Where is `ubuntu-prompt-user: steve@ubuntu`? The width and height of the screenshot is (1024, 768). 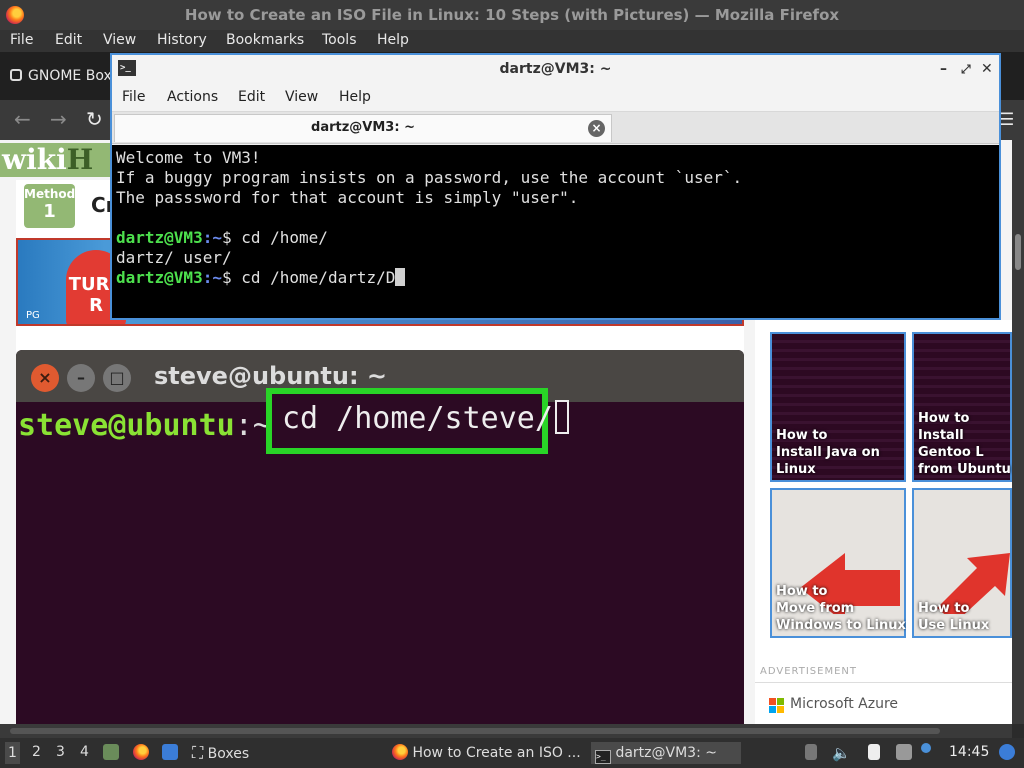 ubuntu-prompt-user: steve@ubuntu is located at coordinates (126, 425).